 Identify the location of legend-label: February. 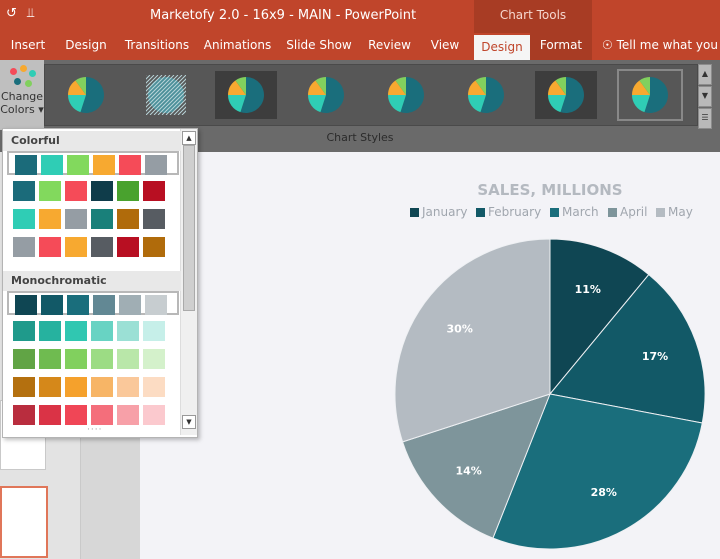
(515, 212).